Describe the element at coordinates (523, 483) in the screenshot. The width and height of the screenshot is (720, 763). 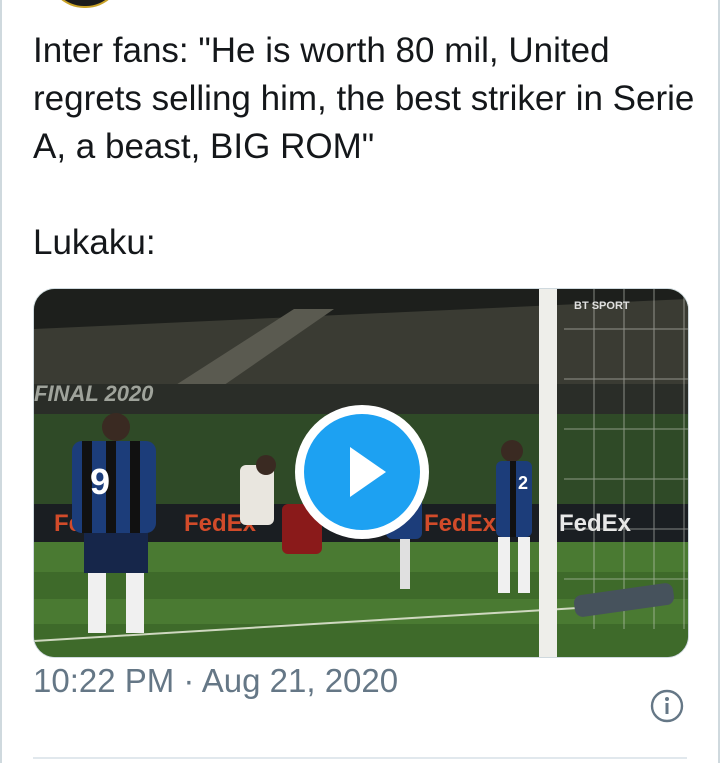
I see `shirt-number-right: 2` at that location.